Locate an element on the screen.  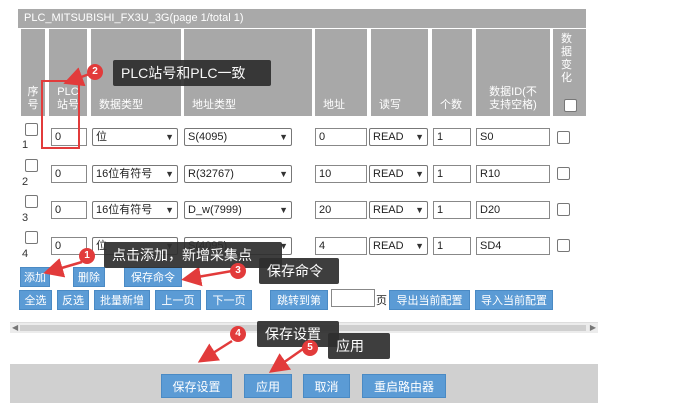
col-change-char-3: 变 is located at coordinates (566, 65).